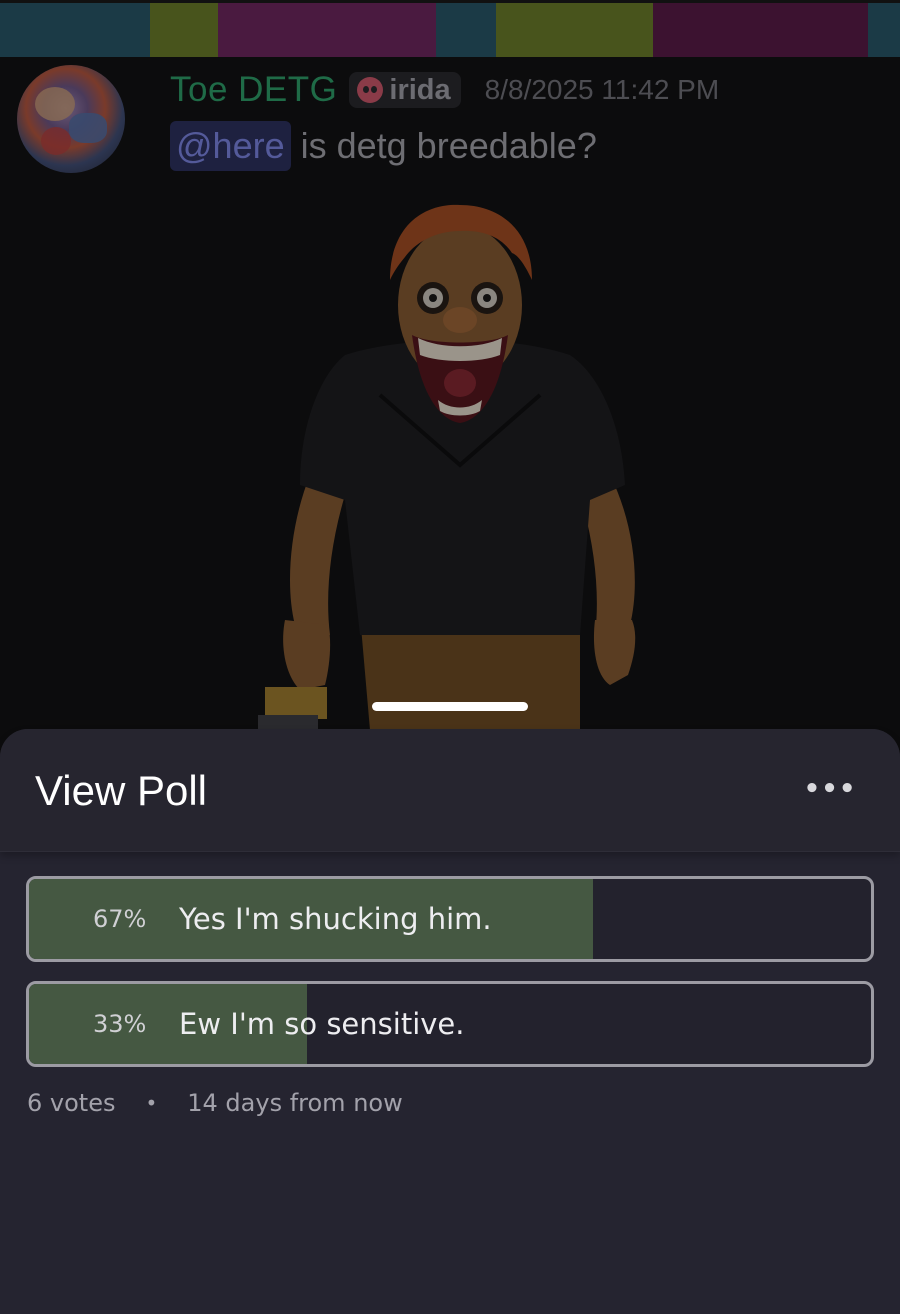 This screenshot has width=900, height=1314. I want to click on poll-option-label: Yes I'm shucking him., so click(335, 919).